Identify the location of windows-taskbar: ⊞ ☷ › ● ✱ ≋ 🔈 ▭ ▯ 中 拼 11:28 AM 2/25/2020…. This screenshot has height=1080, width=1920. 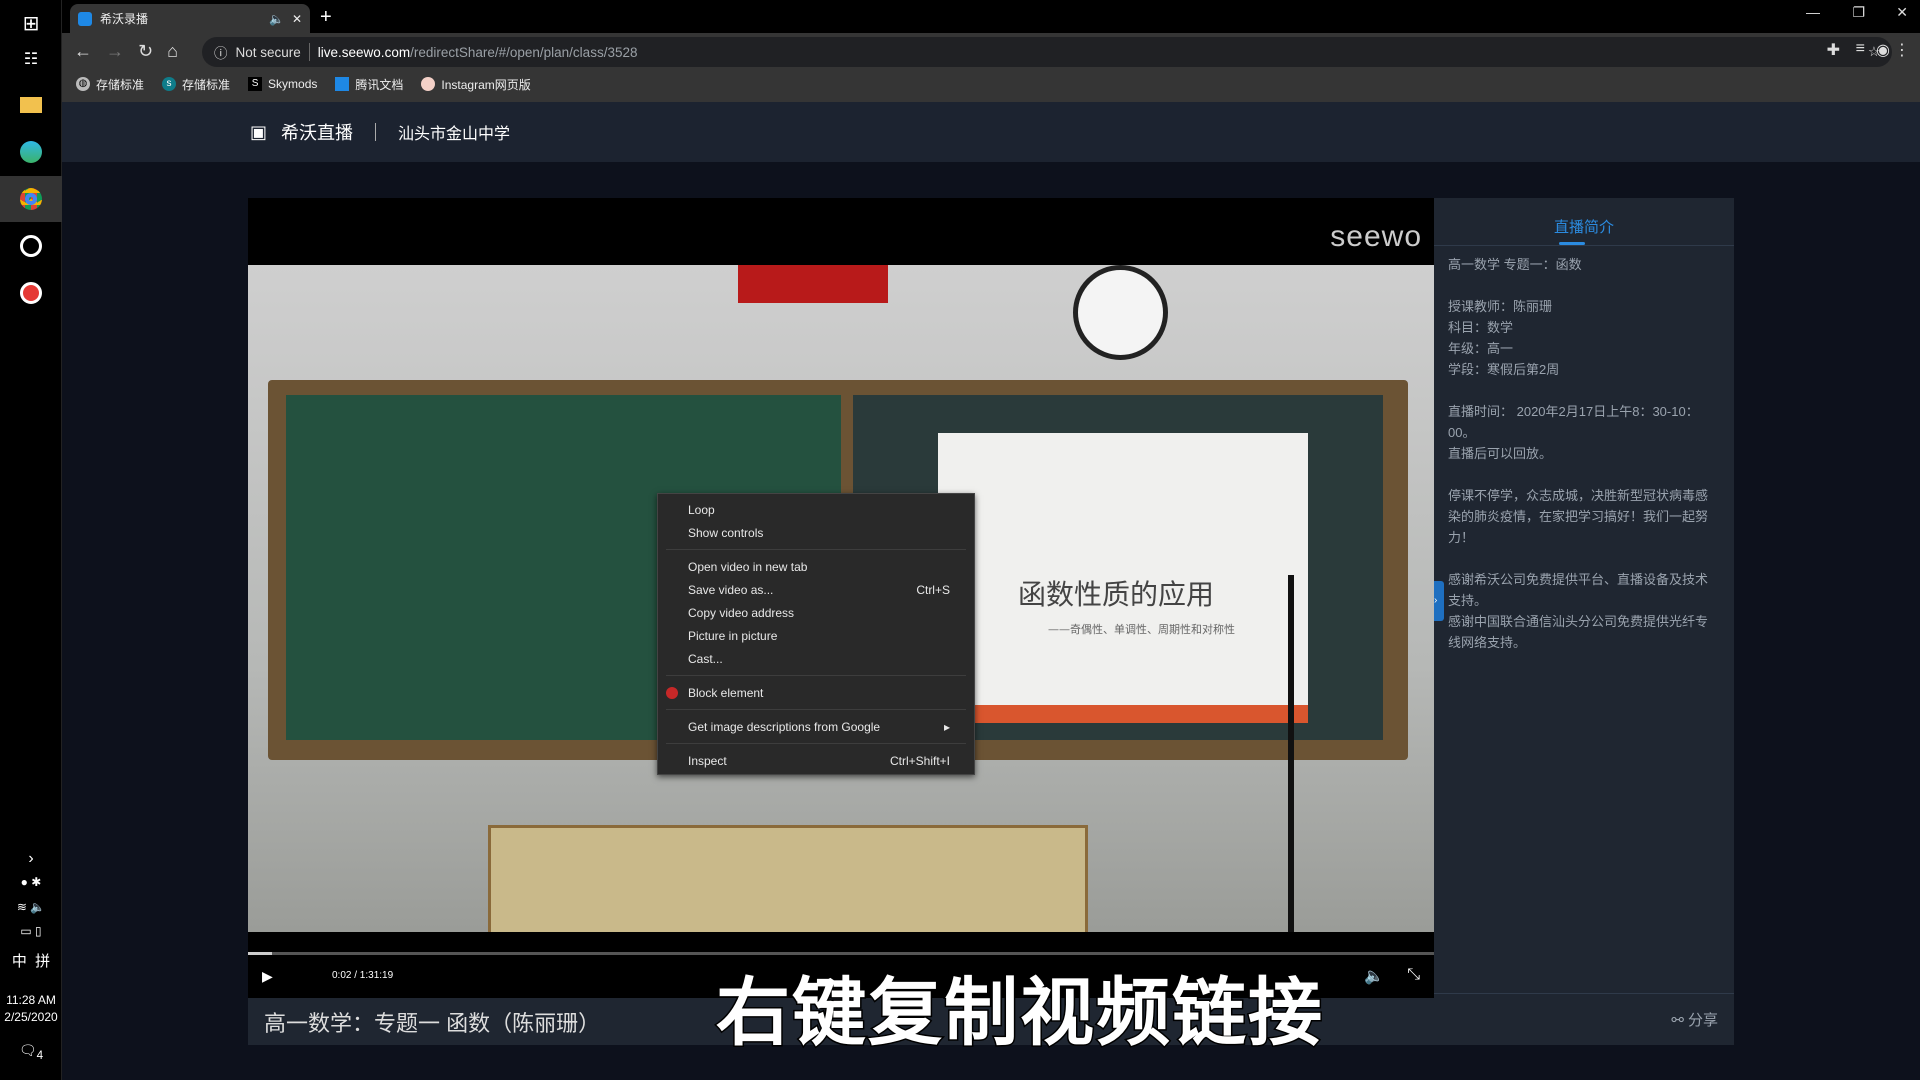
(31, 540).